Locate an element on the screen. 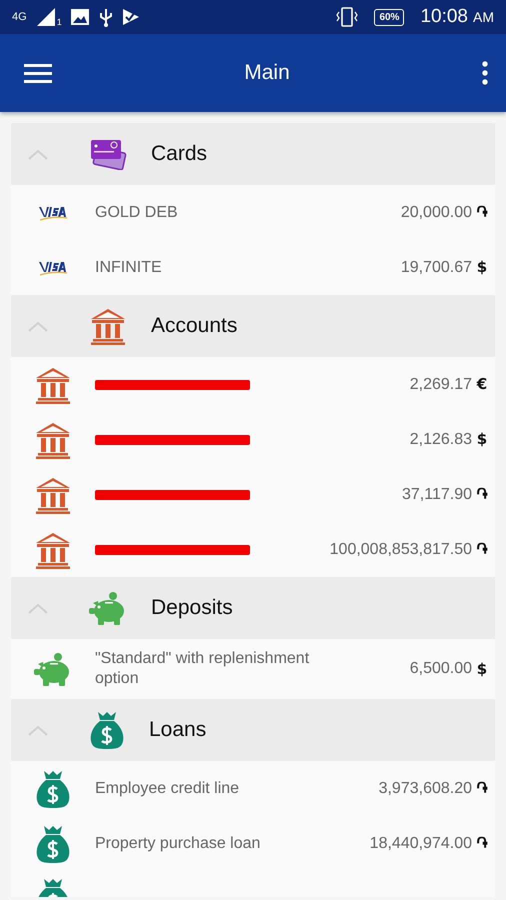 This screenshot has width=506, height=900. menu-button is located at coordinates (38, 73).